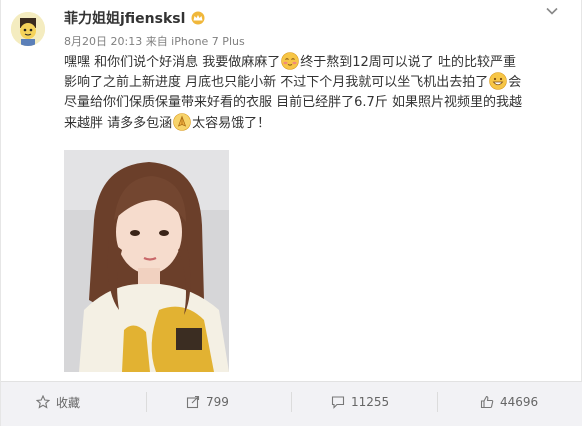 The image size is (582, 426). I want to click on author-avatar, so click(28, 29).